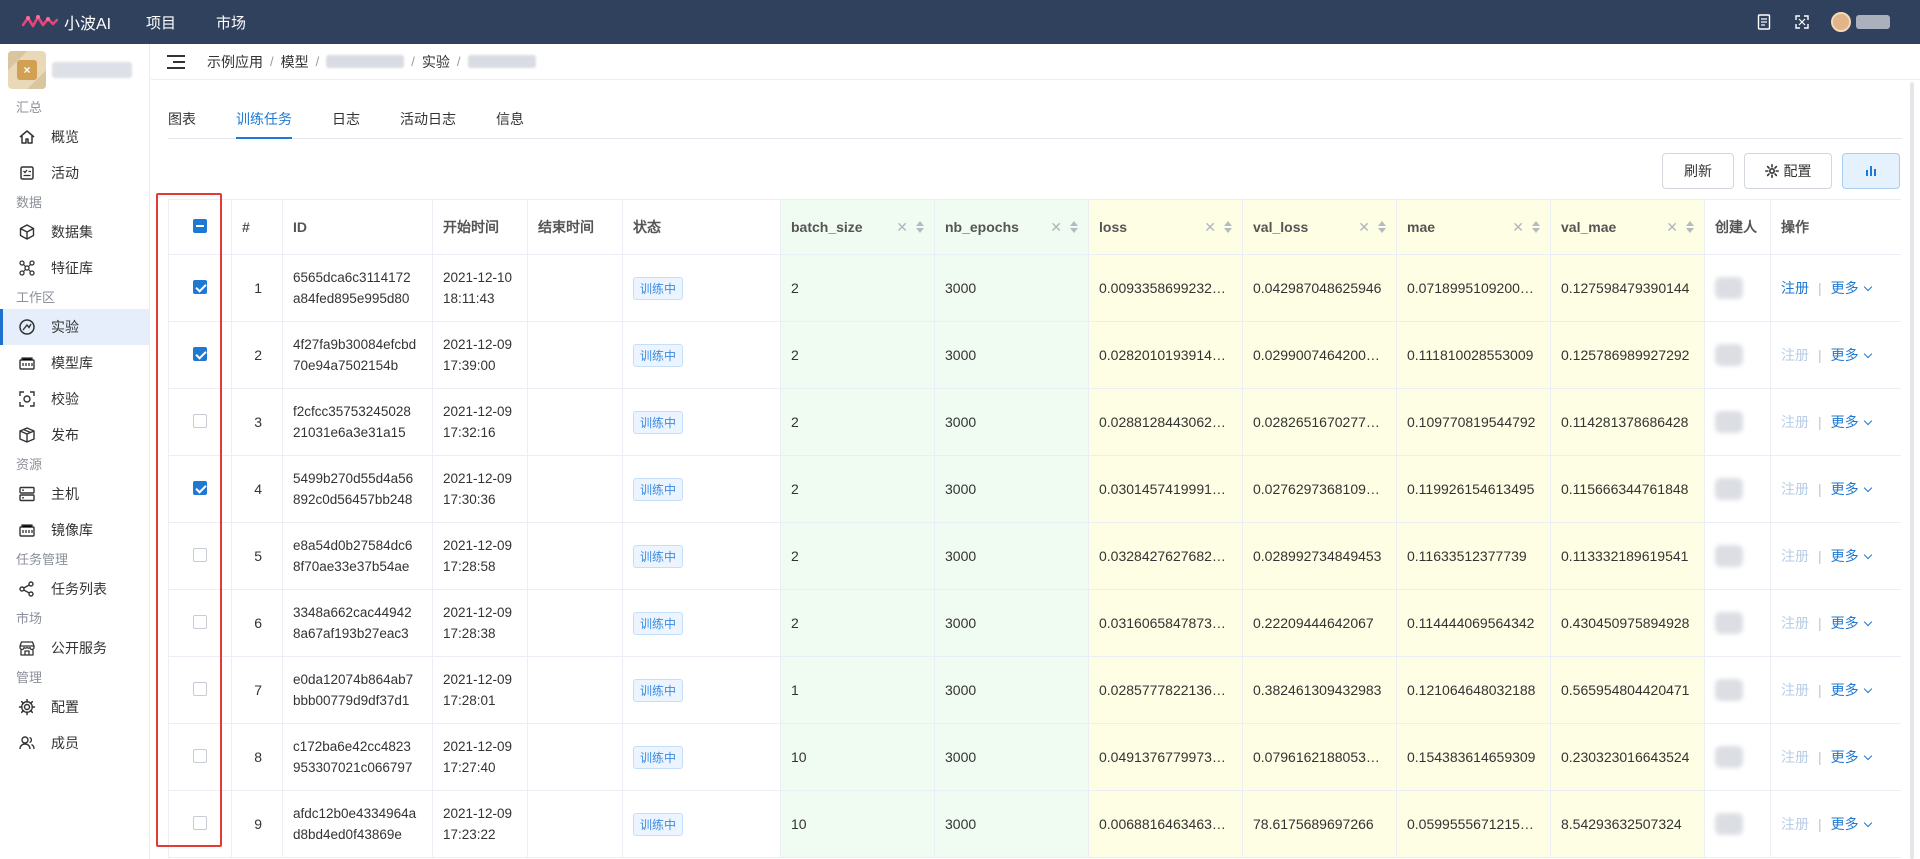 This screenshot has height=859, width=1920. I want to click on sidebar-item: 公开服务, so click(74, 648).